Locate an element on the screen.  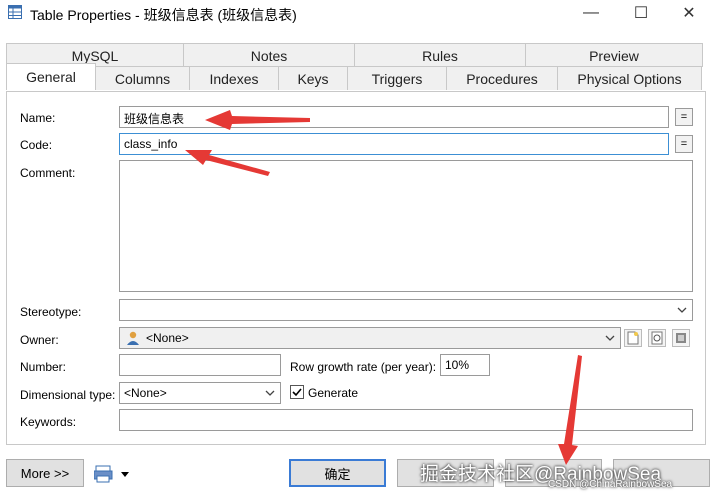
arrow-to-name is located at coordinates (257, 120).